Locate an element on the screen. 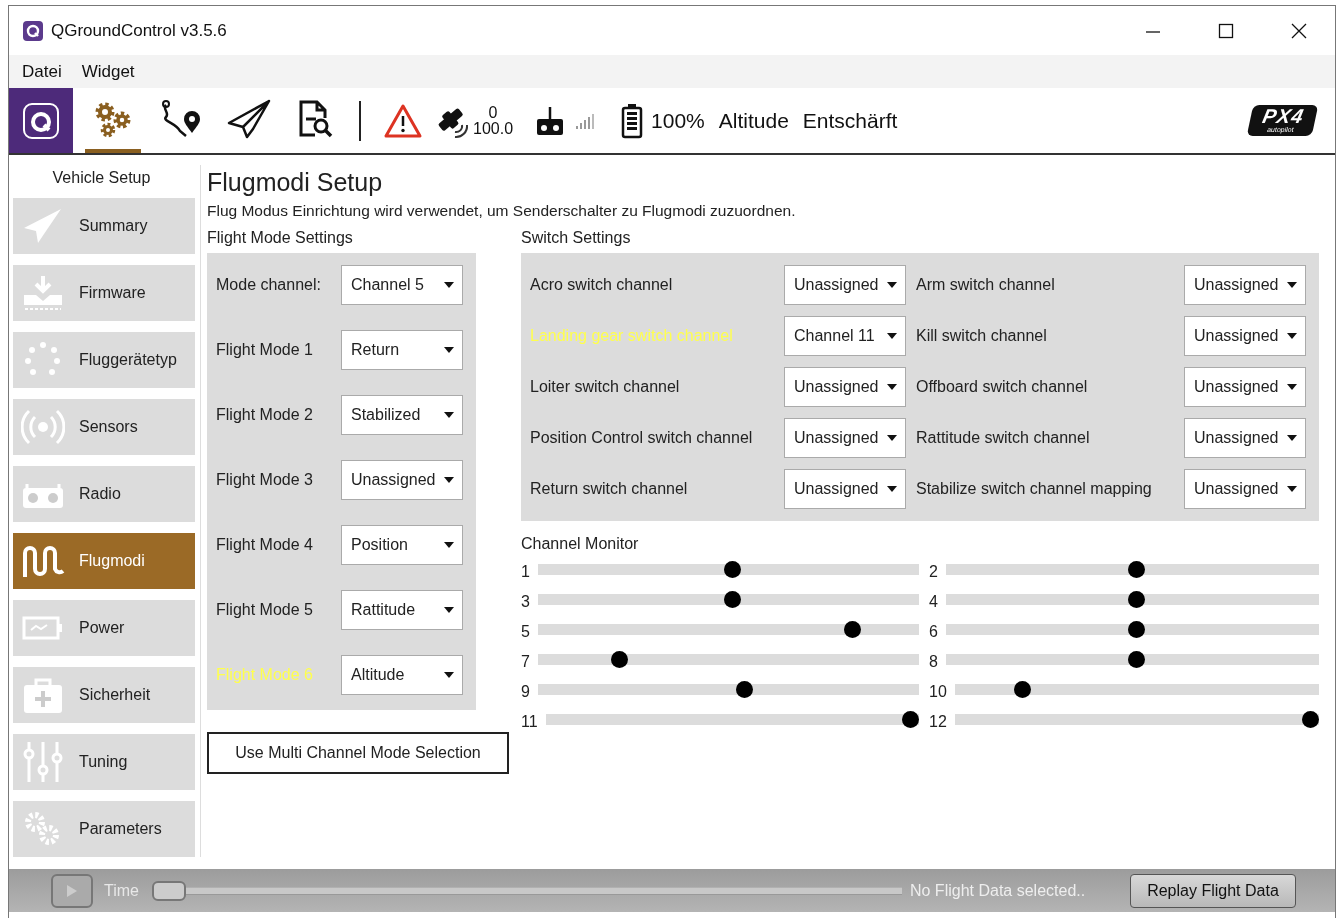 The width and height of the screenshot is (1338, 918). sidebar-item: Fluggerätetyp is located at coordinates (104, 360).